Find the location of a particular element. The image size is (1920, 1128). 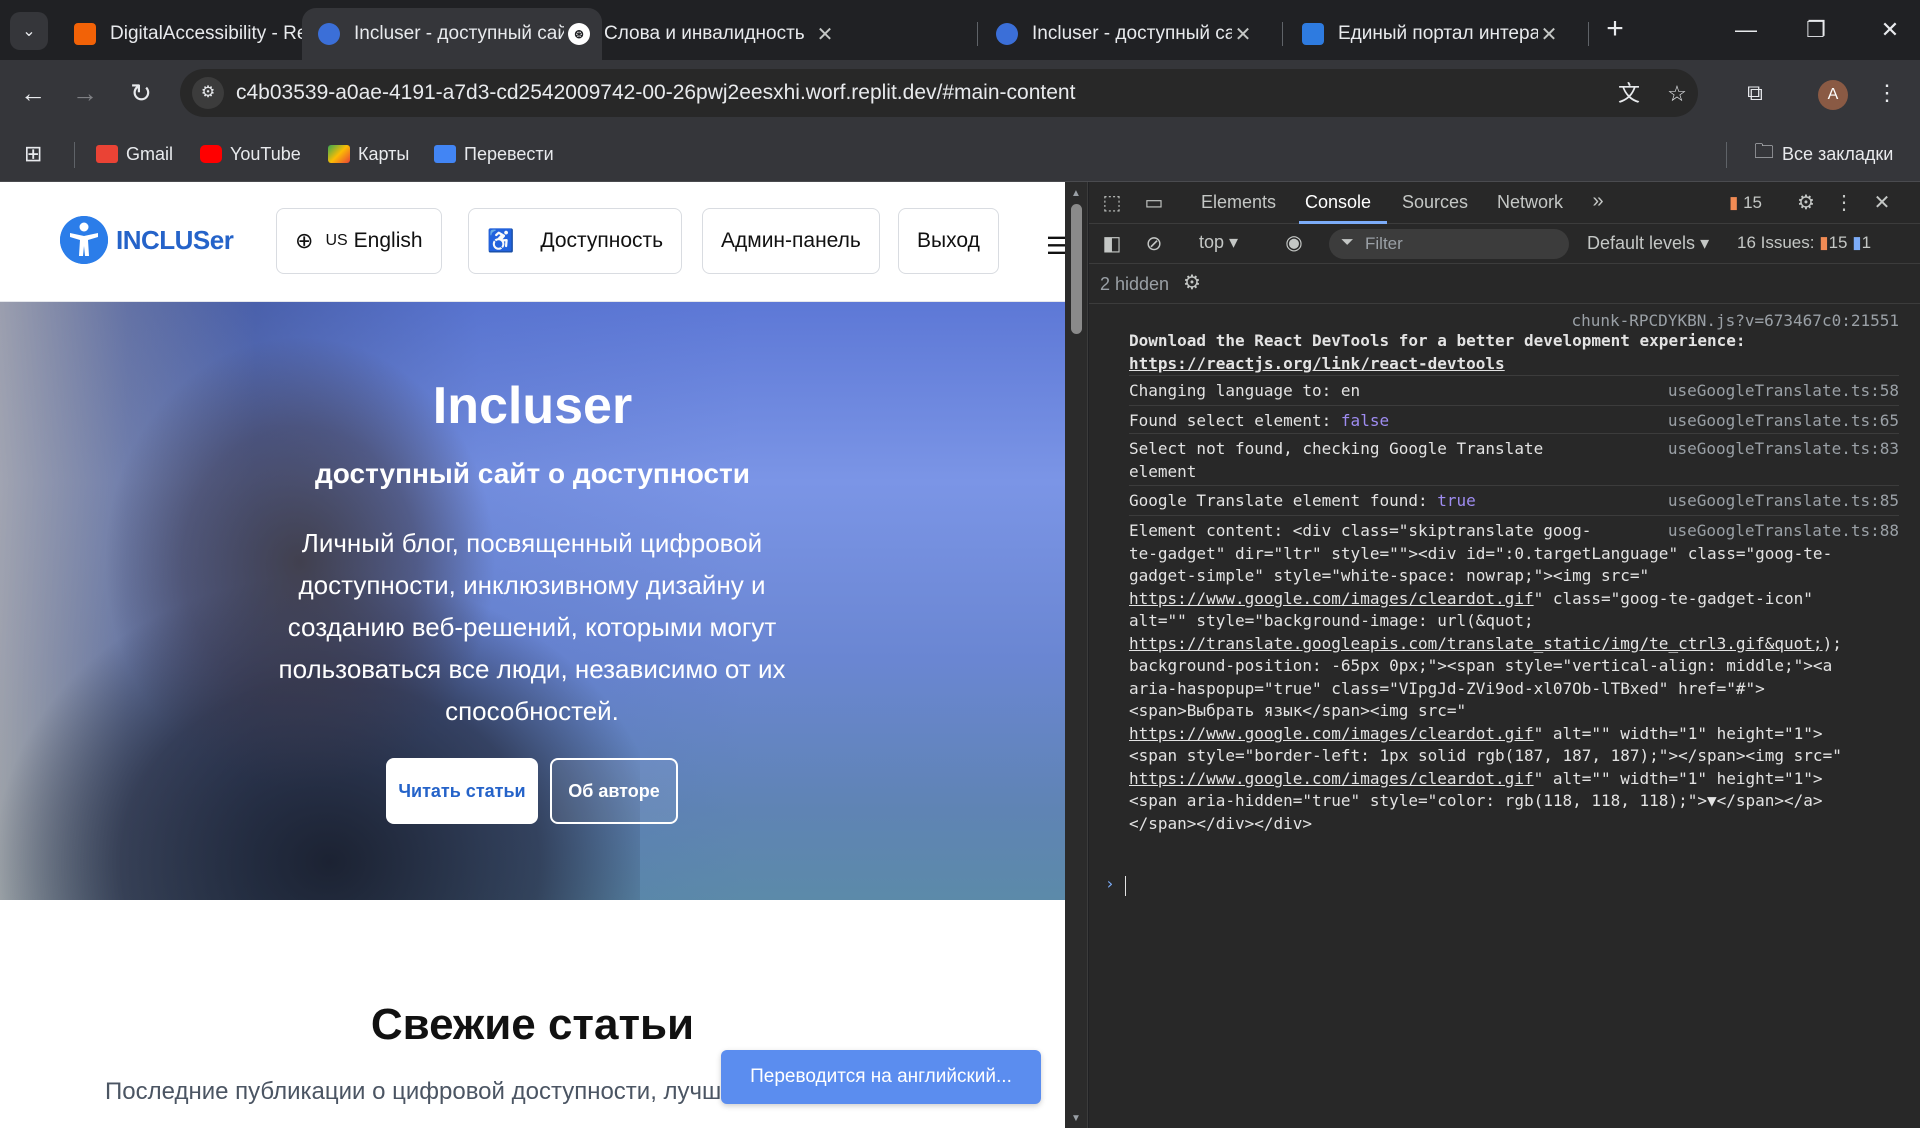

site-logo: INCLUSer is located at coordinates (147, 240).